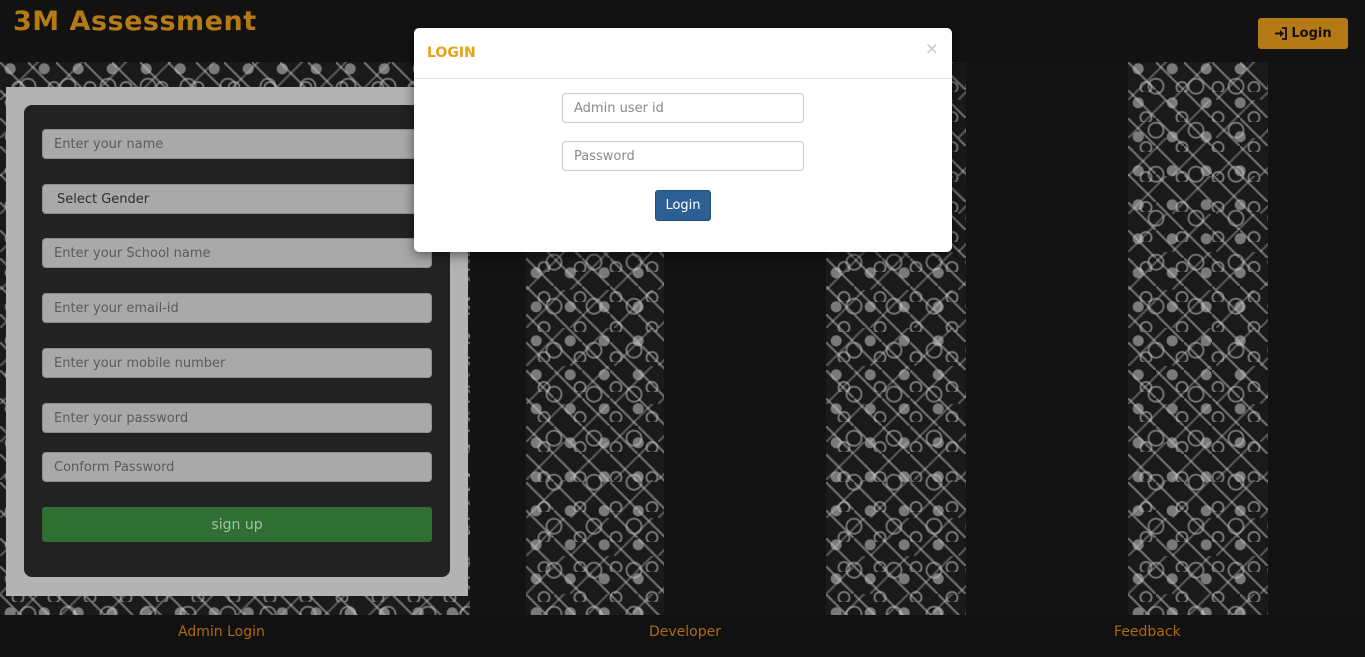 The width and height of the screenshot is (1365, 657). Describe the element at coordinates (683, 205) in the screenshot. I see `modal-login-button: Login` at that location.